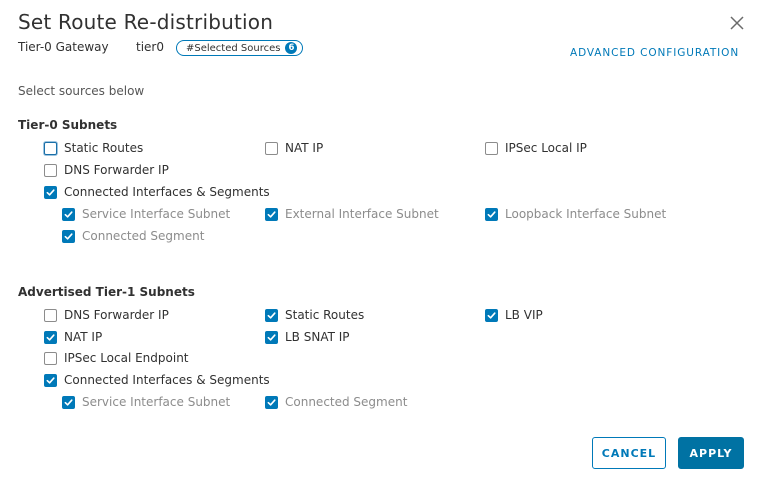 This screenshot has height=481, width=764. I want to click on tier1-ipsec-local-endpoint-checkbox: IPSec Local Endpoint, so click(116, 358).